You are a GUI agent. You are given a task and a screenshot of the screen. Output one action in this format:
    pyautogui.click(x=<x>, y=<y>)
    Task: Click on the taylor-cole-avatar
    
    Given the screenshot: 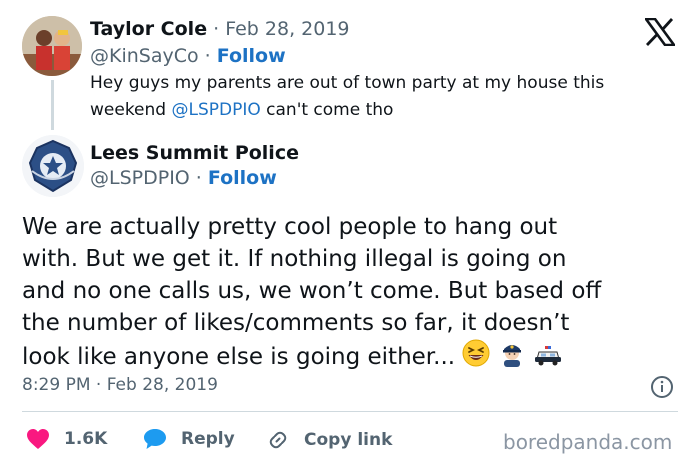 What is the action you would take?
    pyautogui.click(x=52, y=46)
    